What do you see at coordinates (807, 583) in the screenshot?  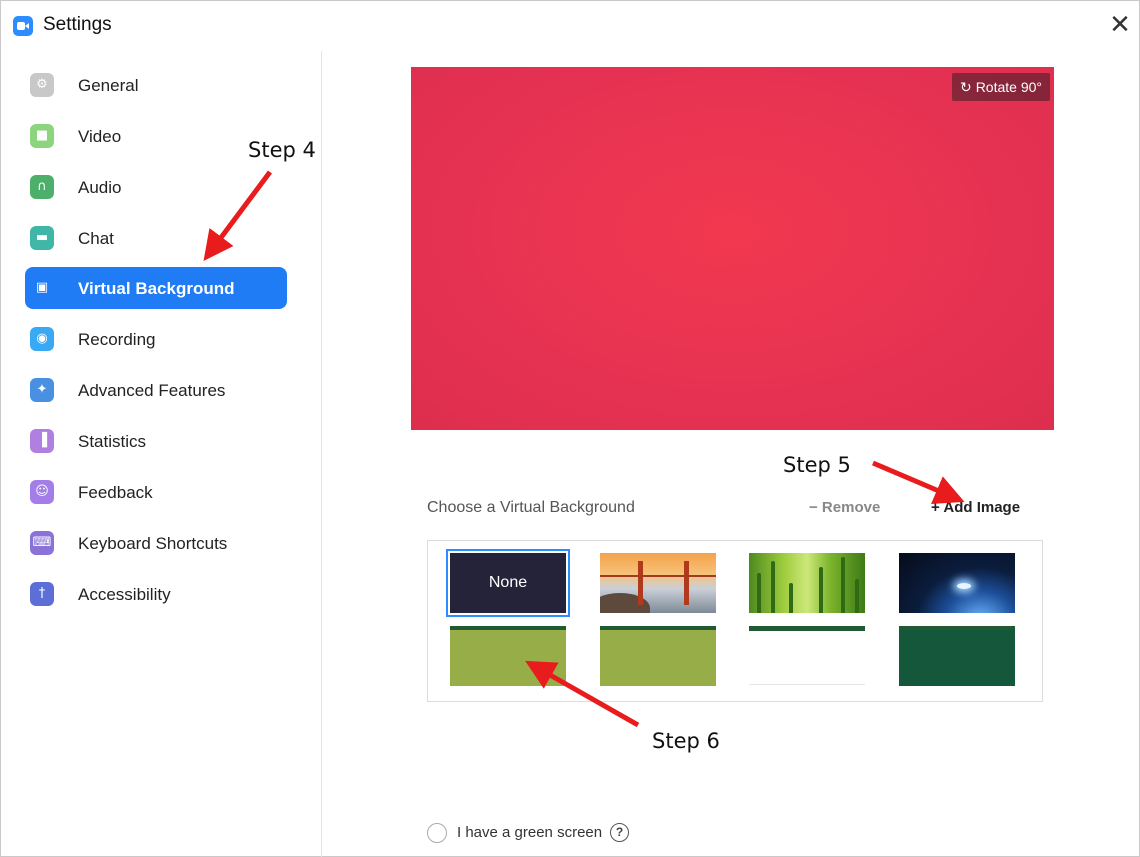 I see `background-thumb-grass` at bounding box center [807, 583].